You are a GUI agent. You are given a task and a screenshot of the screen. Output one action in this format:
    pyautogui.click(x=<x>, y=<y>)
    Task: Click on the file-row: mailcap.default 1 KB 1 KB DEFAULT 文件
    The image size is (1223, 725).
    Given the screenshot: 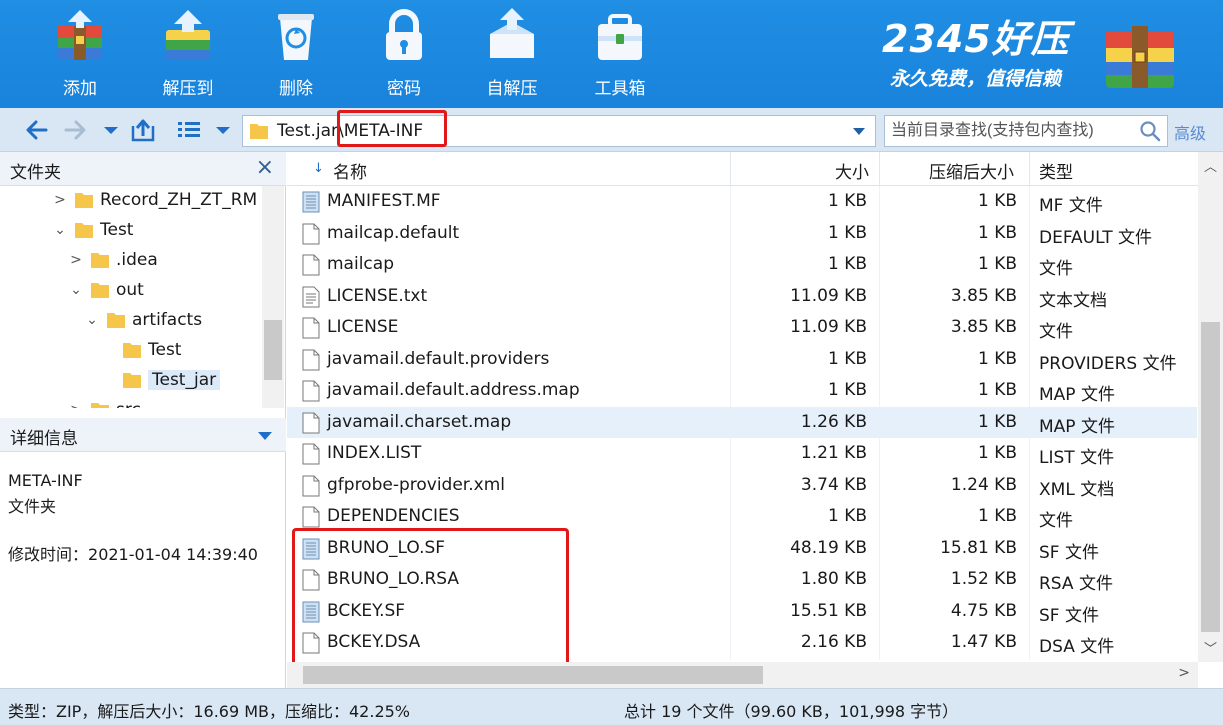 What is the action you would take?
    pyautogui.click(x=742, y=234)
    